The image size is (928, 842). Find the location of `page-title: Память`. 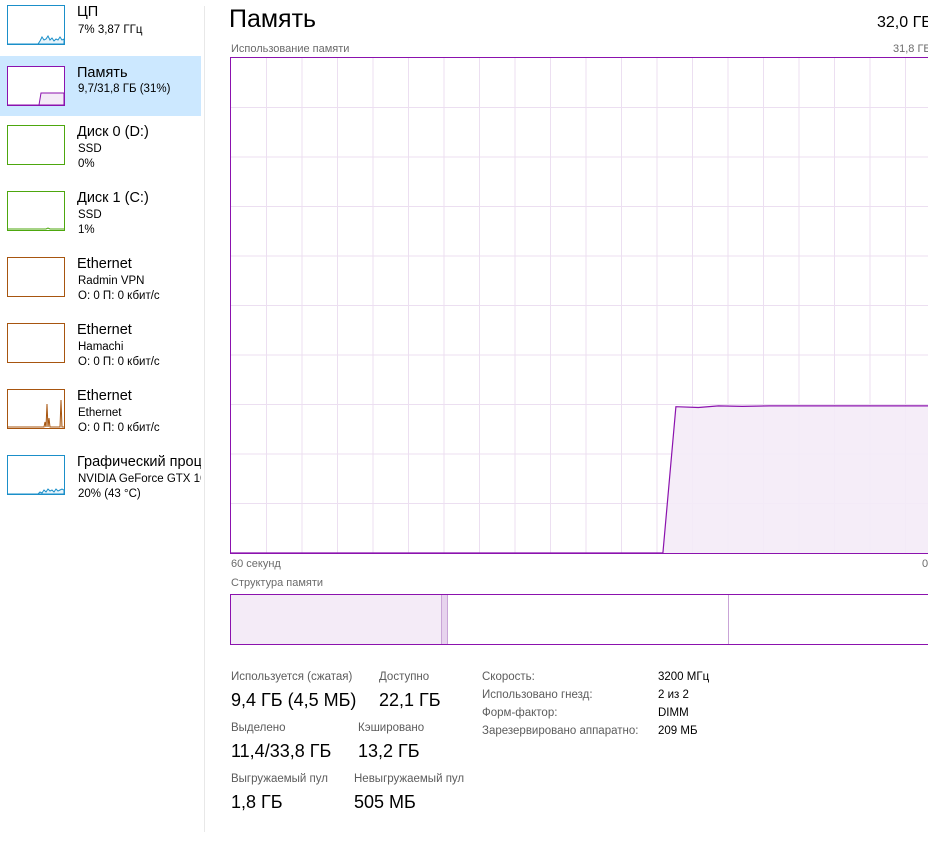

page-title: Память is located at coordinates (273, 19).